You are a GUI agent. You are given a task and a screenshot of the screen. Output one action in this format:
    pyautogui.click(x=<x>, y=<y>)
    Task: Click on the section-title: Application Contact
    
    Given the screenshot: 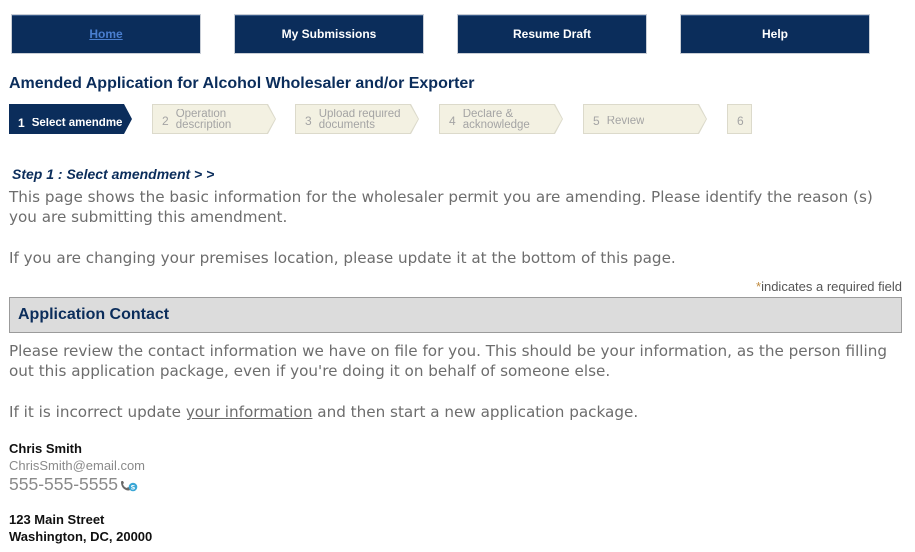 What is the action you would take?
    pyautogui.click(x=94, y=314)
    